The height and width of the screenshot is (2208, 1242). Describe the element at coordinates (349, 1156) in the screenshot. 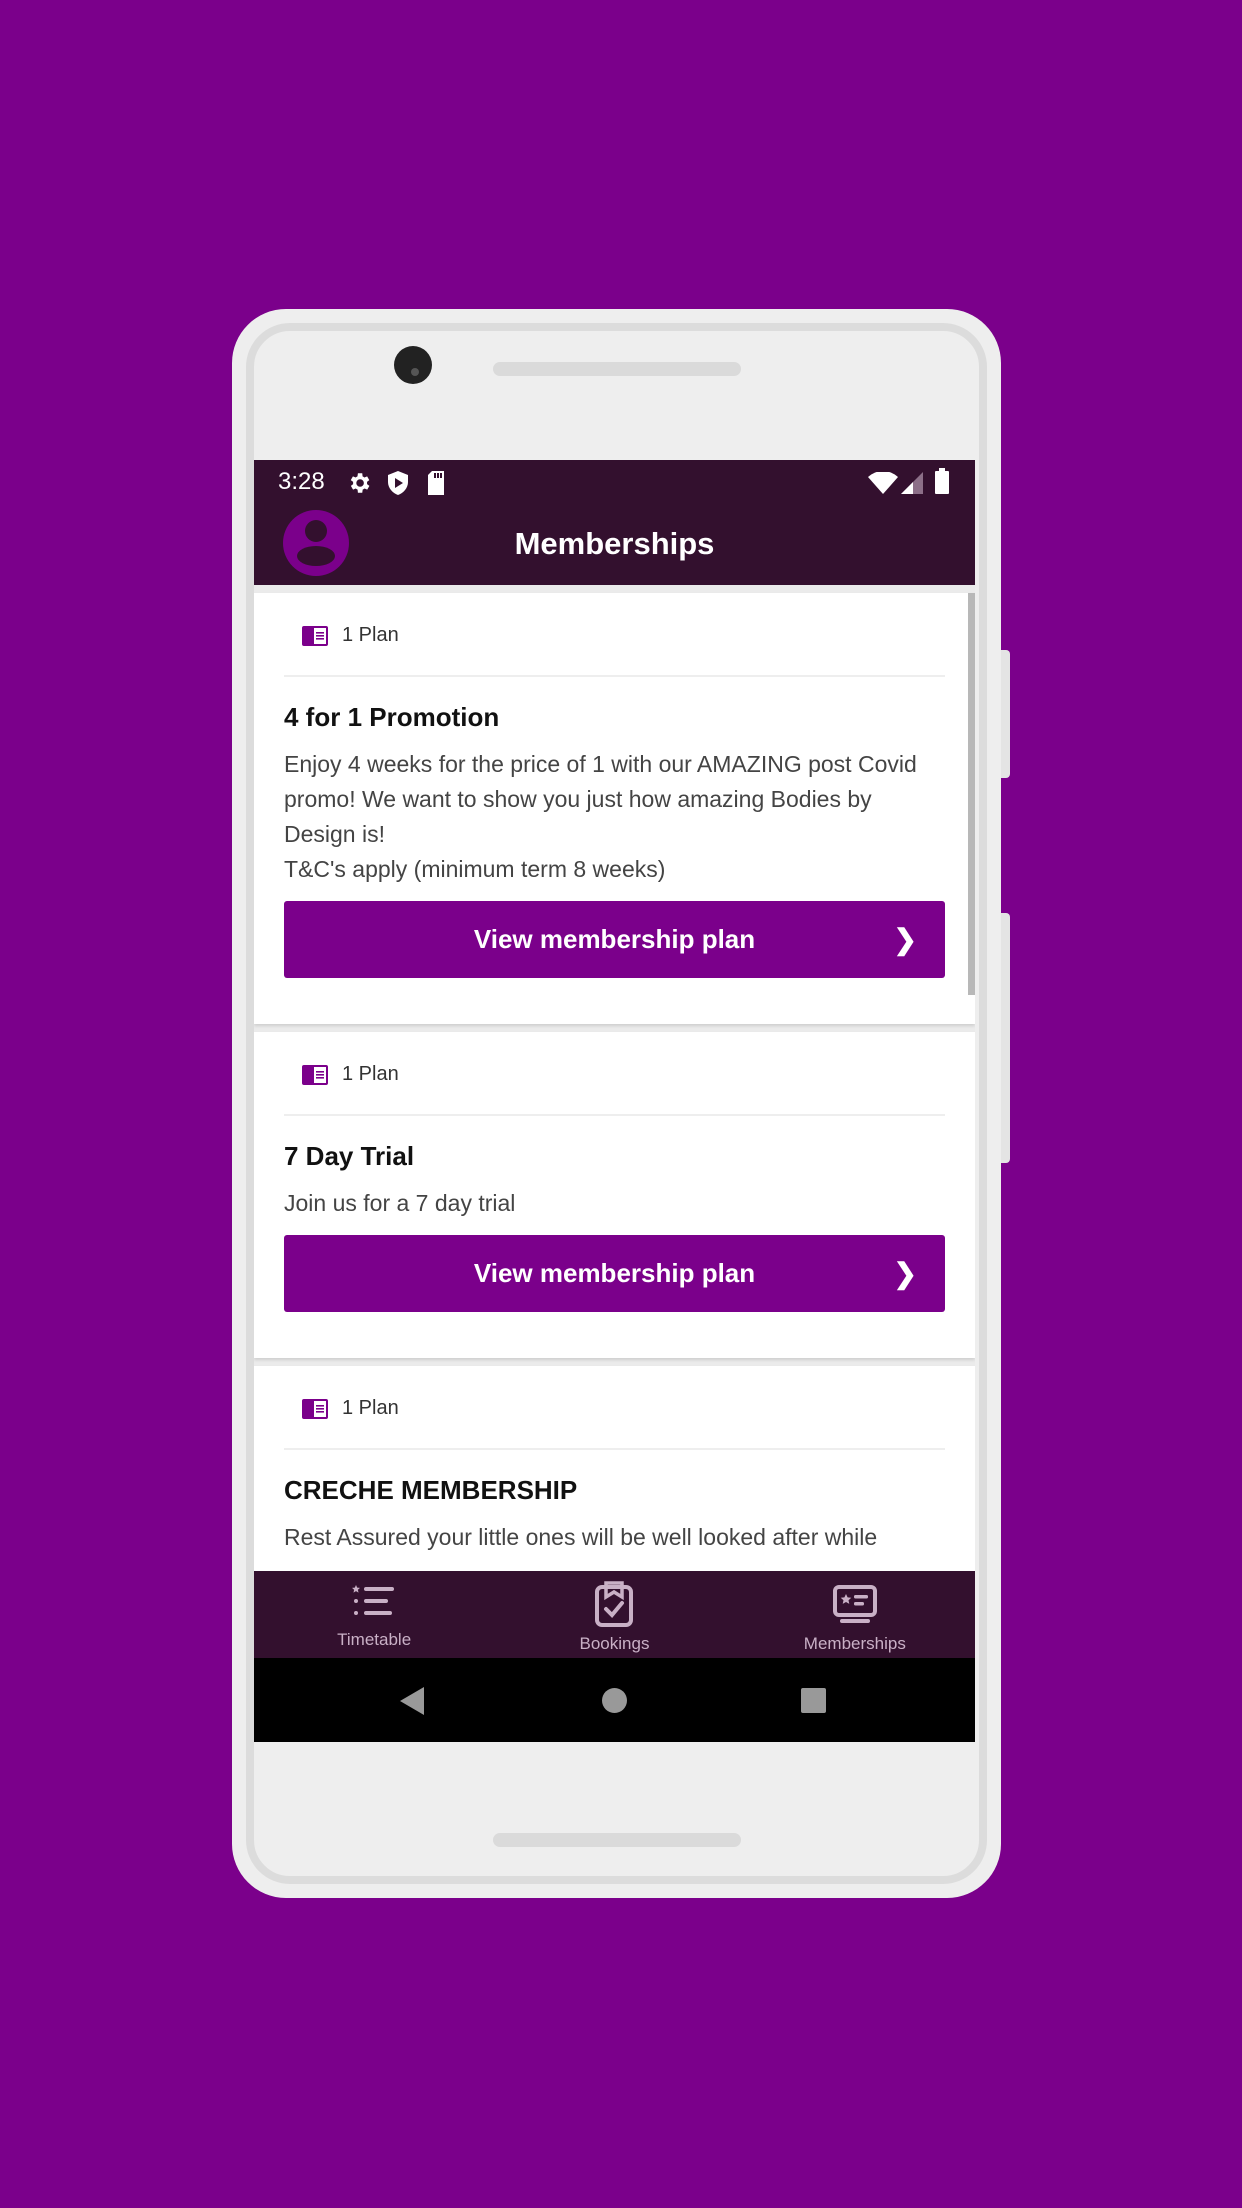

I see `membership-title: 7 Day Trial` at that location.